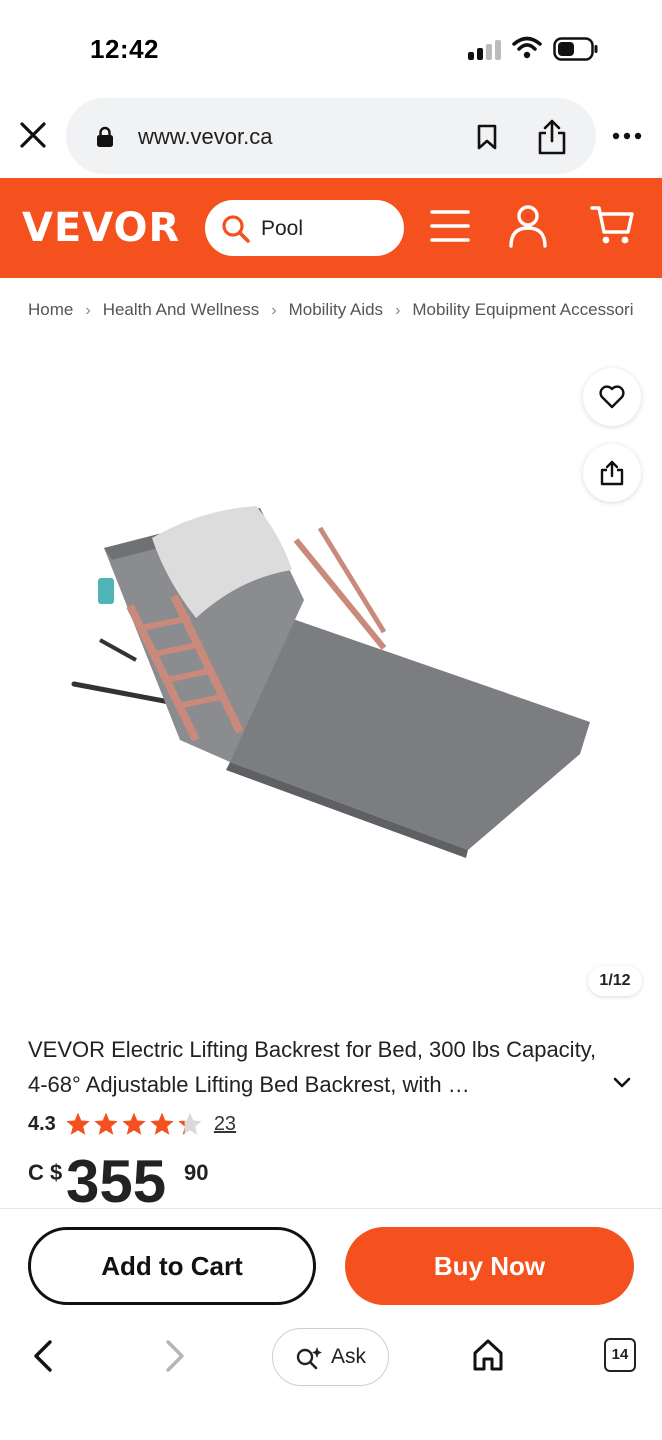  What do you see at coordinates (489, 1266) in the screenshot?
I see `buy-now-button: Buy Now` at bounding box center [489, 1266].